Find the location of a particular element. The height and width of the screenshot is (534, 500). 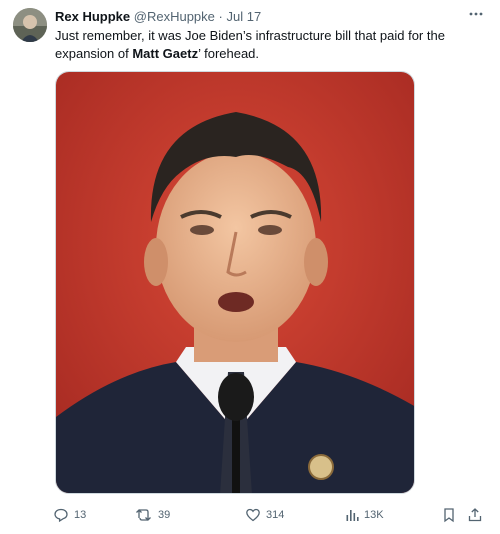

action-bar: 13 39 314 13K is located at coordinates (250, 515).